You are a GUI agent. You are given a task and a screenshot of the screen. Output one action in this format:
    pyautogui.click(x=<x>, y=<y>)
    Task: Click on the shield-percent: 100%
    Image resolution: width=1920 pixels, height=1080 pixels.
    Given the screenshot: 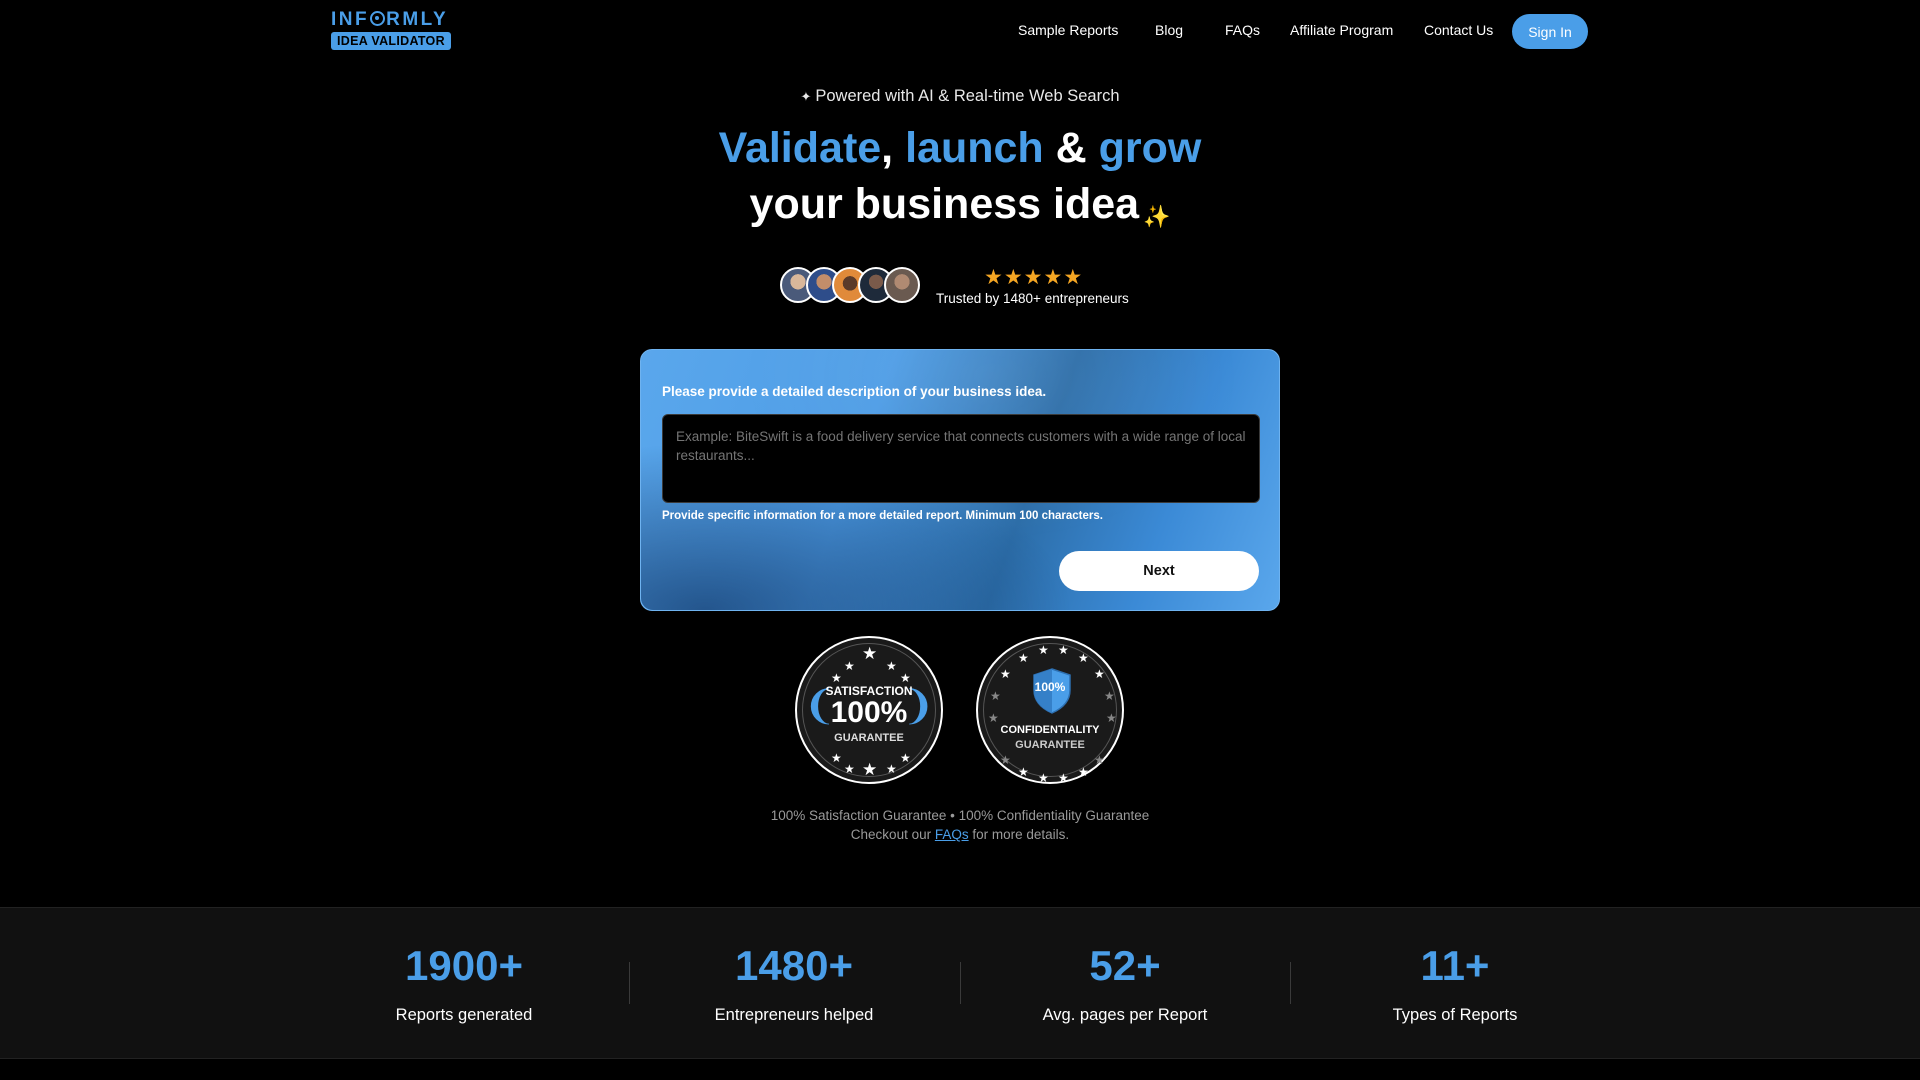 What is the action you would take?
    pyautogui.click(x=1050, y=687)
    